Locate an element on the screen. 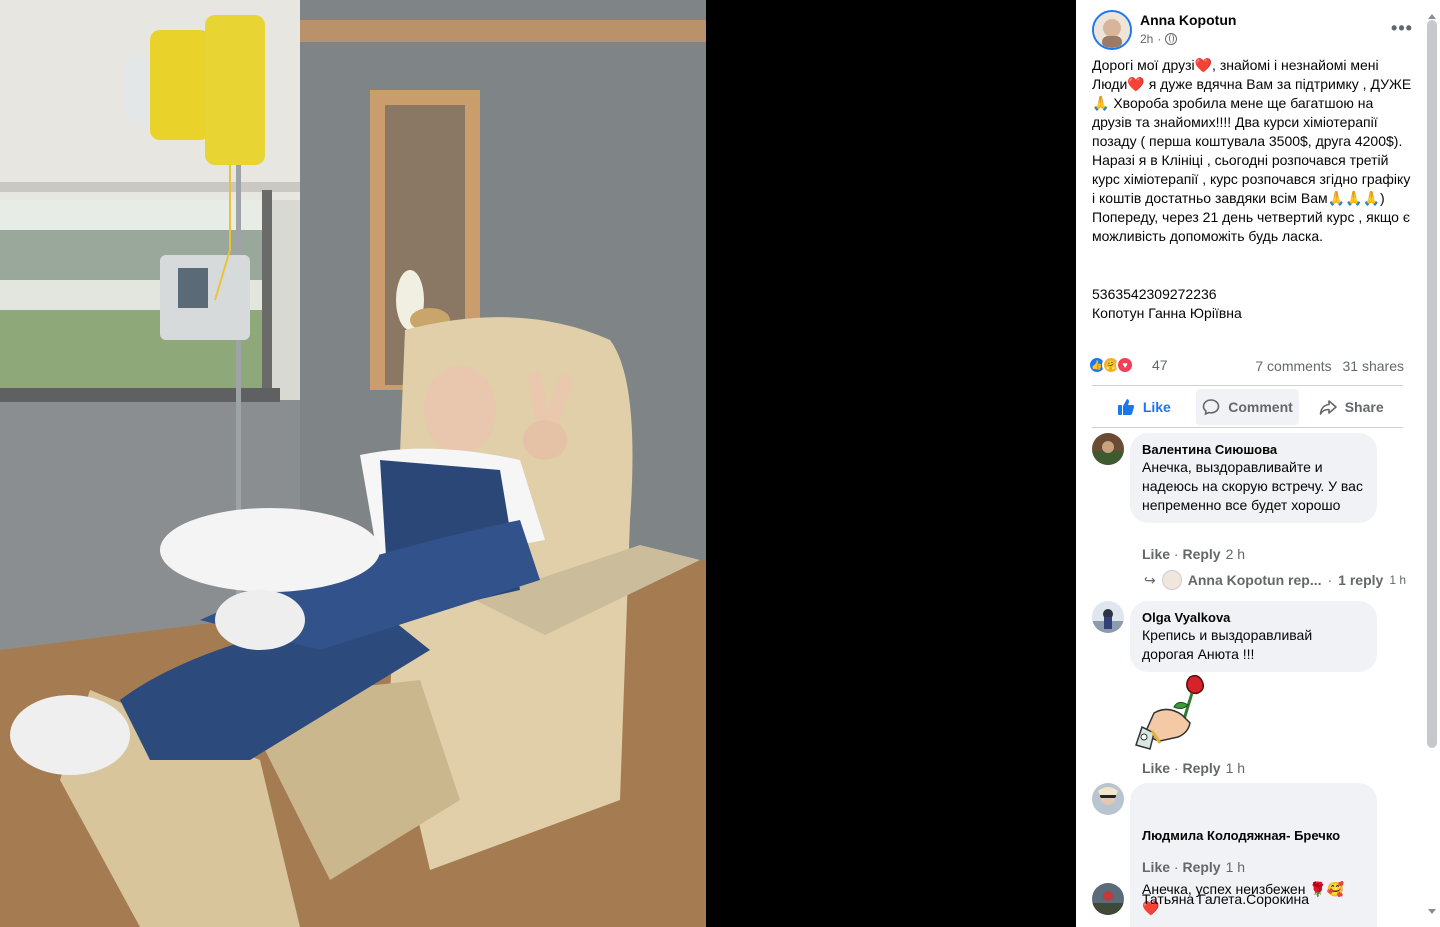 Image resolution: width=1440 pixels, height=927 pixels. reply-time: 1 h is located at coordinates (1397, 580).